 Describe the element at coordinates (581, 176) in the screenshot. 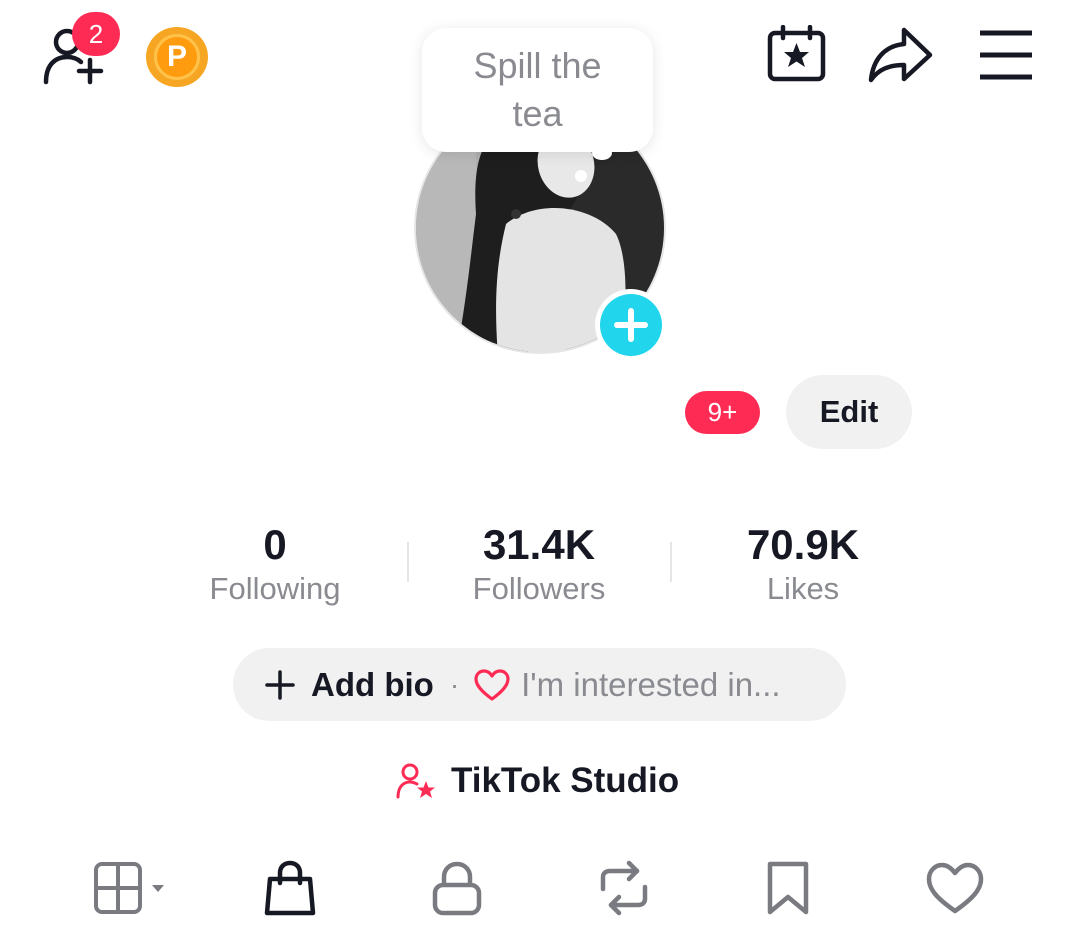

I see `bubble-tail-dot` at that location.